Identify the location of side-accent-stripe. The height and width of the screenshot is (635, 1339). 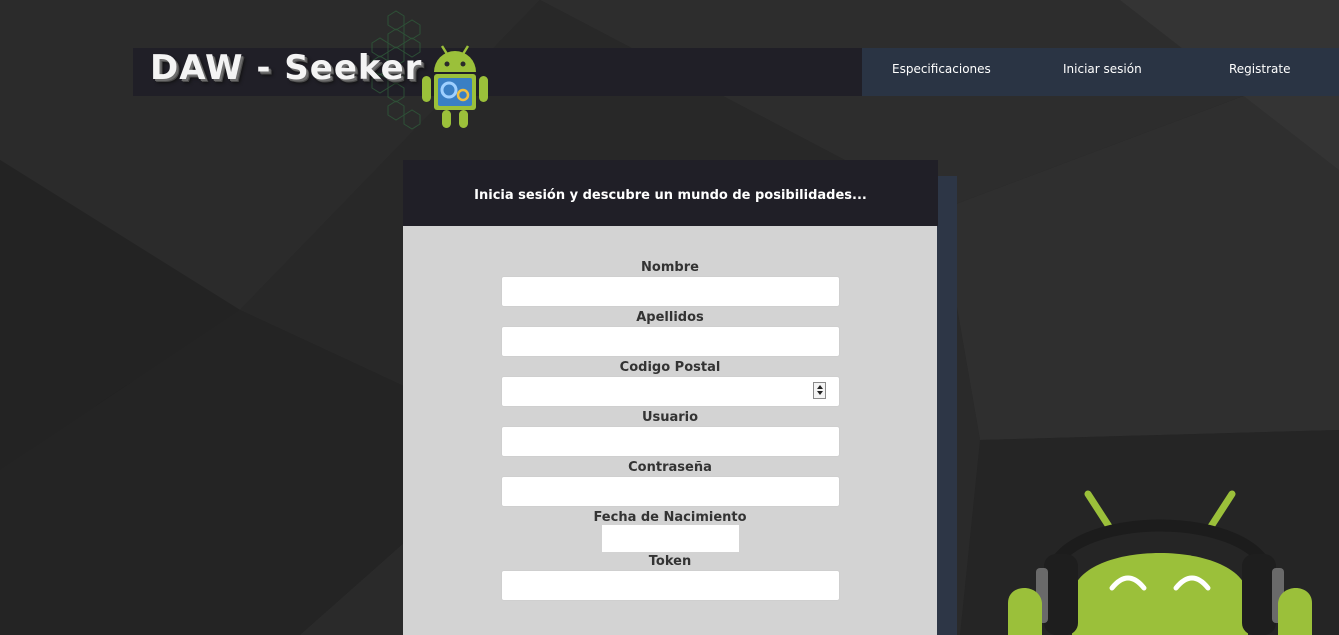
(947, 405).